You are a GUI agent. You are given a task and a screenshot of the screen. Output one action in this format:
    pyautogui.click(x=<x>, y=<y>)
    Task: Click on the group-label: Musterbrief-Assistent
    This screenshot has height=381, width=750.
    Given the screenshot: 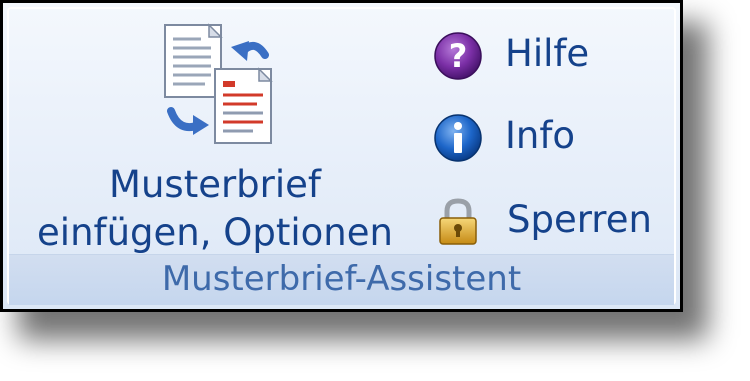 What is the action you would take?
    pyautogui.click(x=341, y=279)
    